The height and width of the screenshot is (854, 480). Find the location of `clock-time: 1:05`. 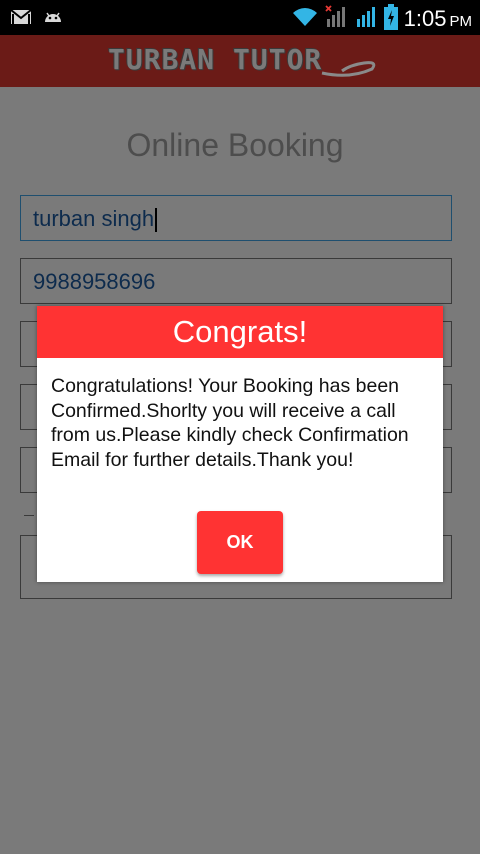

clock-time: 1:05 is located at coordinates (425, 18).